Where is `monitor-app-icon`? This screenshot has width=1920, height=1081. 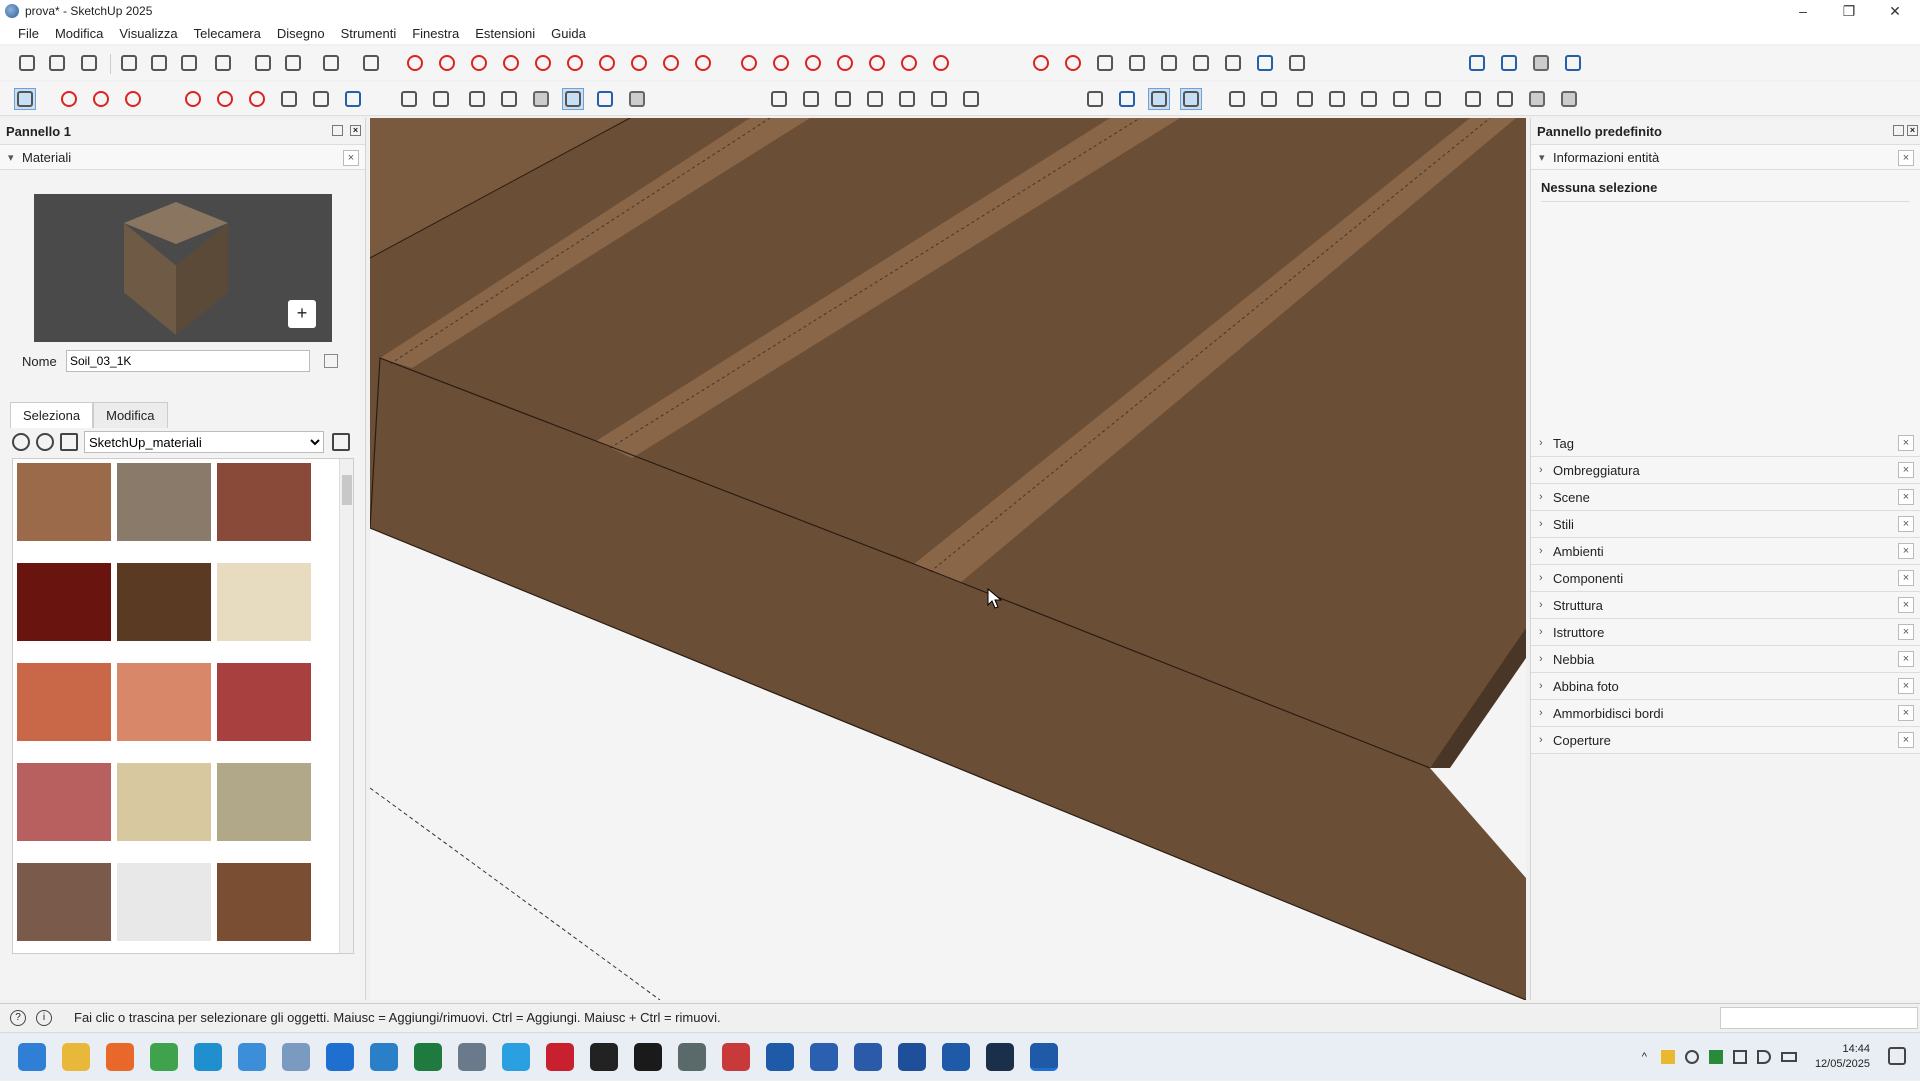 monitor-app-icon is located at coordinates (296, 1057).